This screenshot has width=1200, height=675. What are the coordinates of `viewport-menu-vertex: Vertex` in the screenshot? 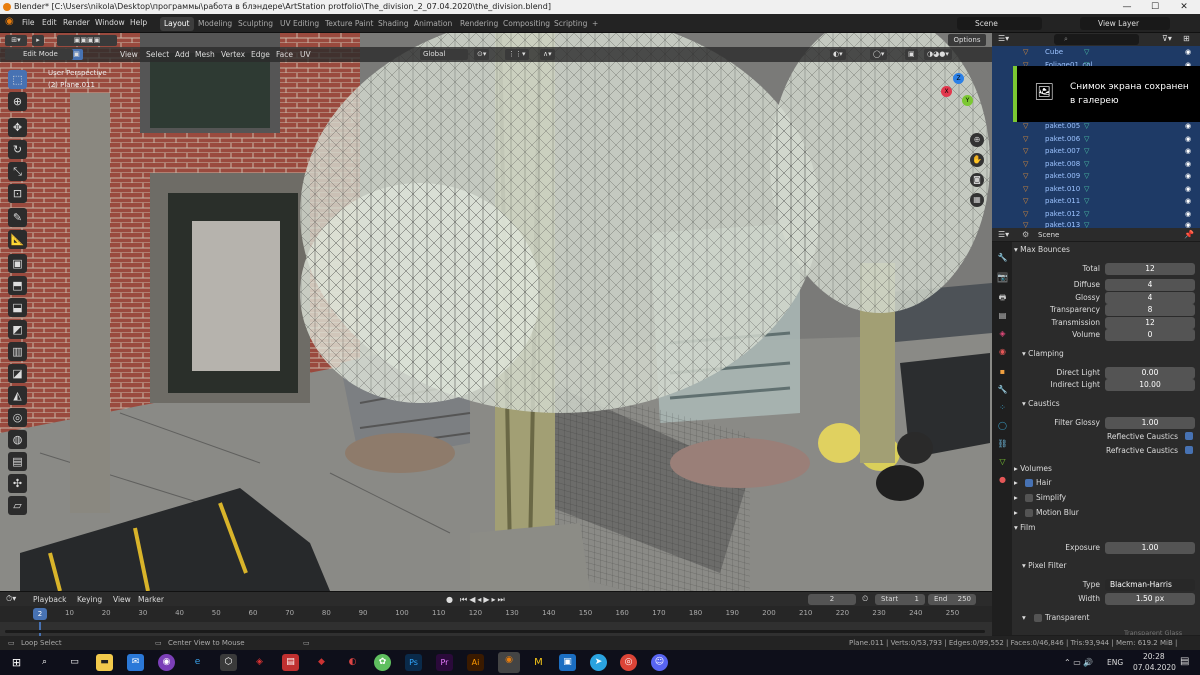 It's located at (233, 54).